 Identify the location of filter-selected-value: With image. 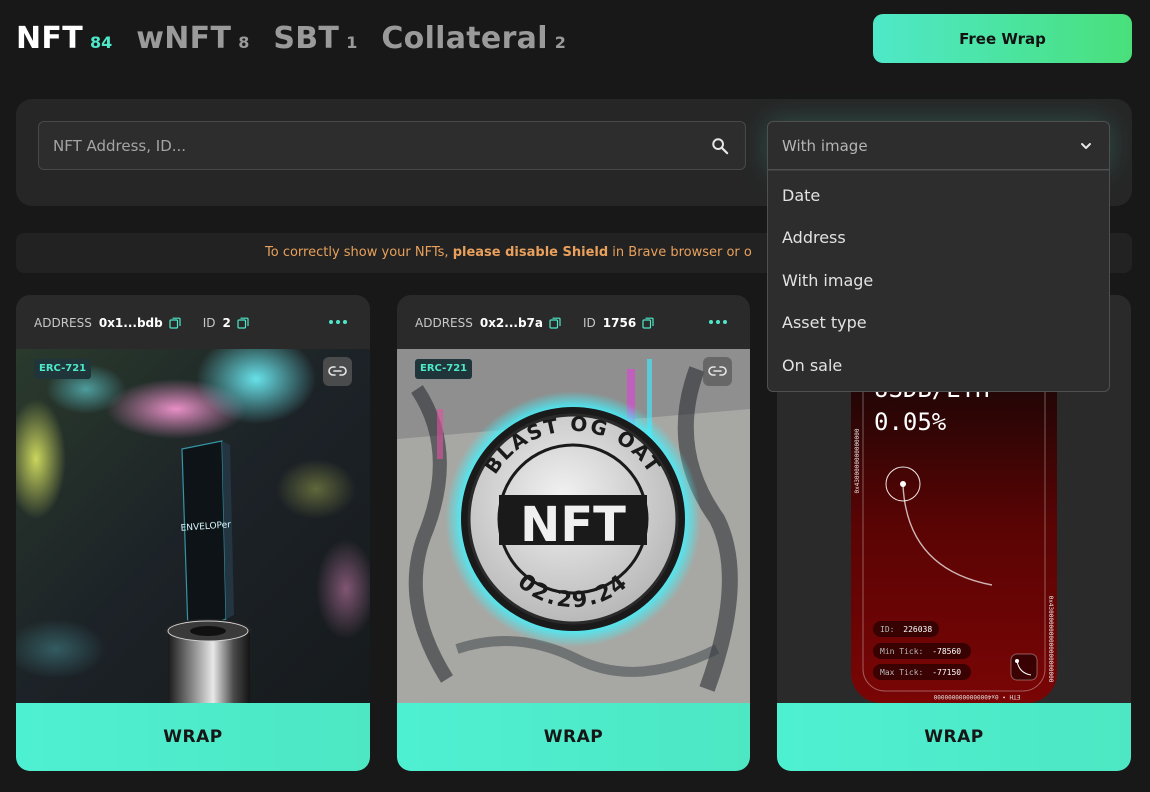
(825, 146).